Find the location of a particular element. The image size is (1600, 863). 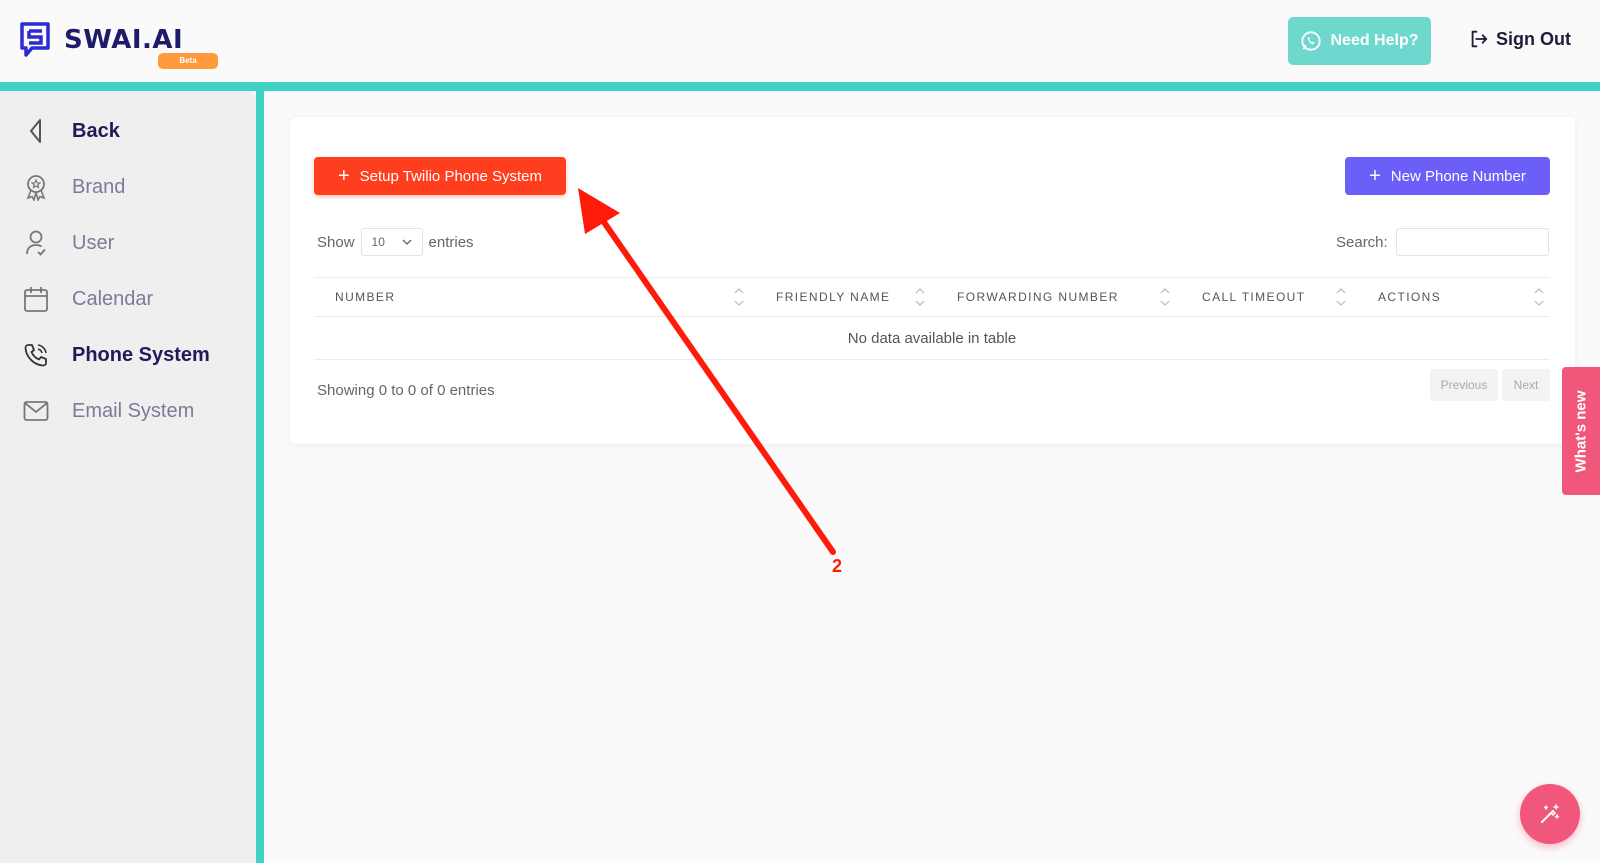

sign-out-button: Sign Out is located at coordinates (1519, 39).